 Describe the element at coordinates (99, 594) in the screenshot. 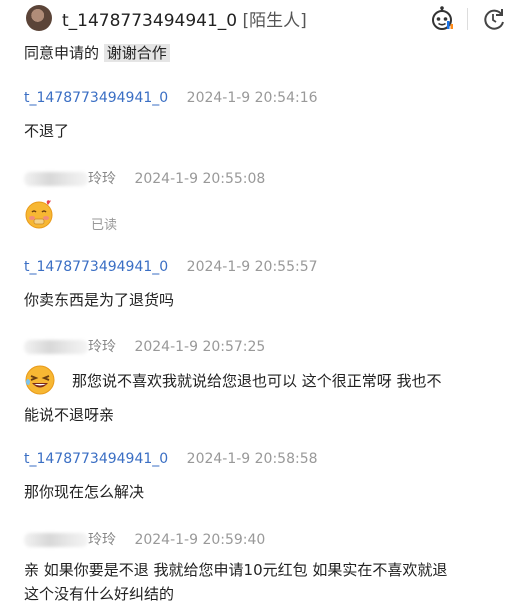

I see `message-text: 这个没有什么好纠结的` at that location.